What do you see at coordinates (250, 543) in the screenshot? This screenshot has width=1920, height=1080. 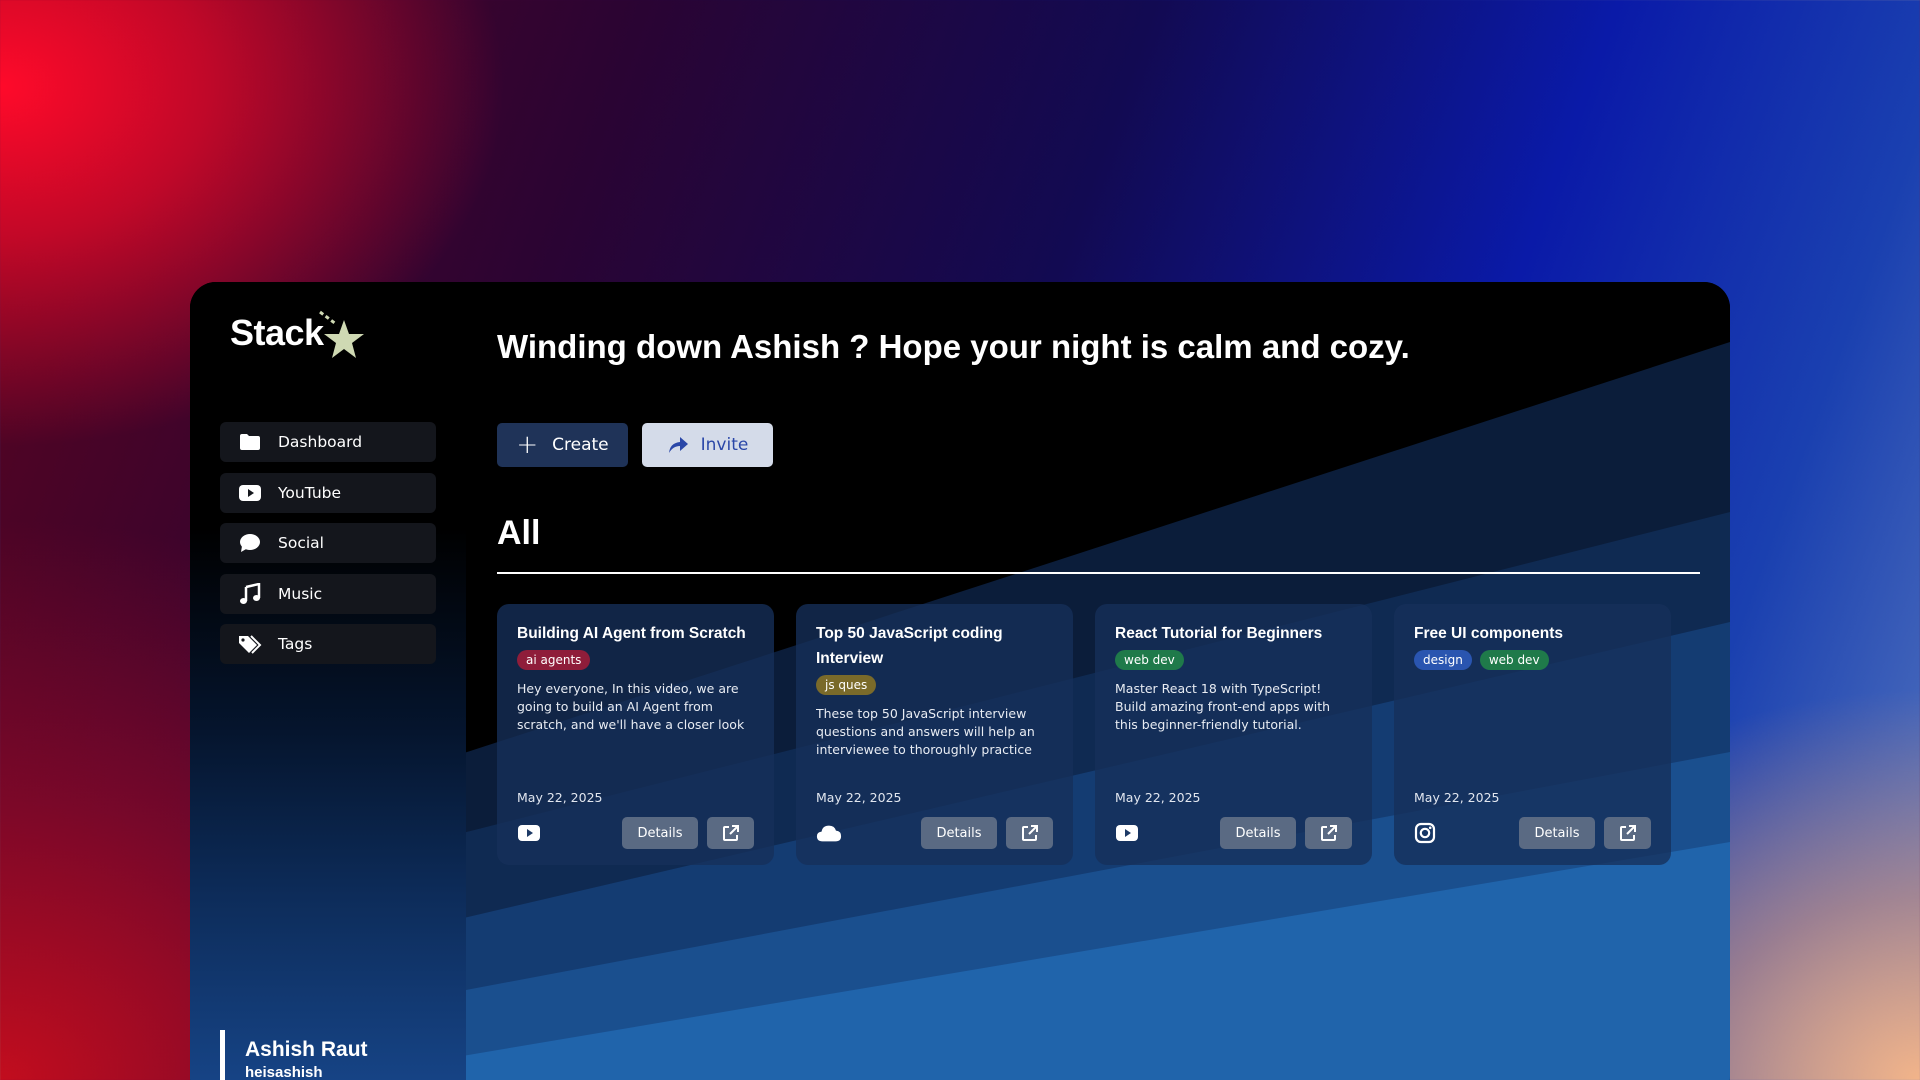 I see `chat-bubble-icon` at bounding box center [250, 543].